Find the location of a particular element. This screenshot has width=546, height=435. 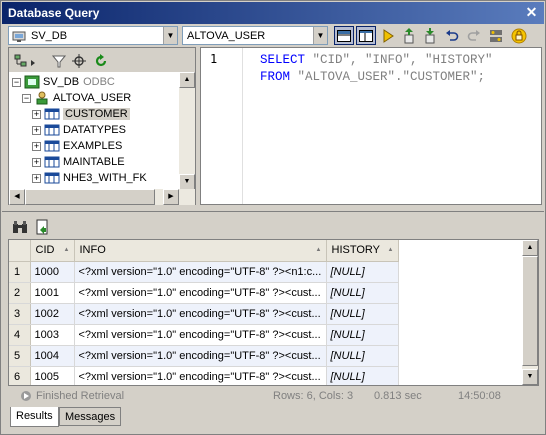

tree-node-datasource: − SV_DB ODBC is located at coordinates (63, 82).